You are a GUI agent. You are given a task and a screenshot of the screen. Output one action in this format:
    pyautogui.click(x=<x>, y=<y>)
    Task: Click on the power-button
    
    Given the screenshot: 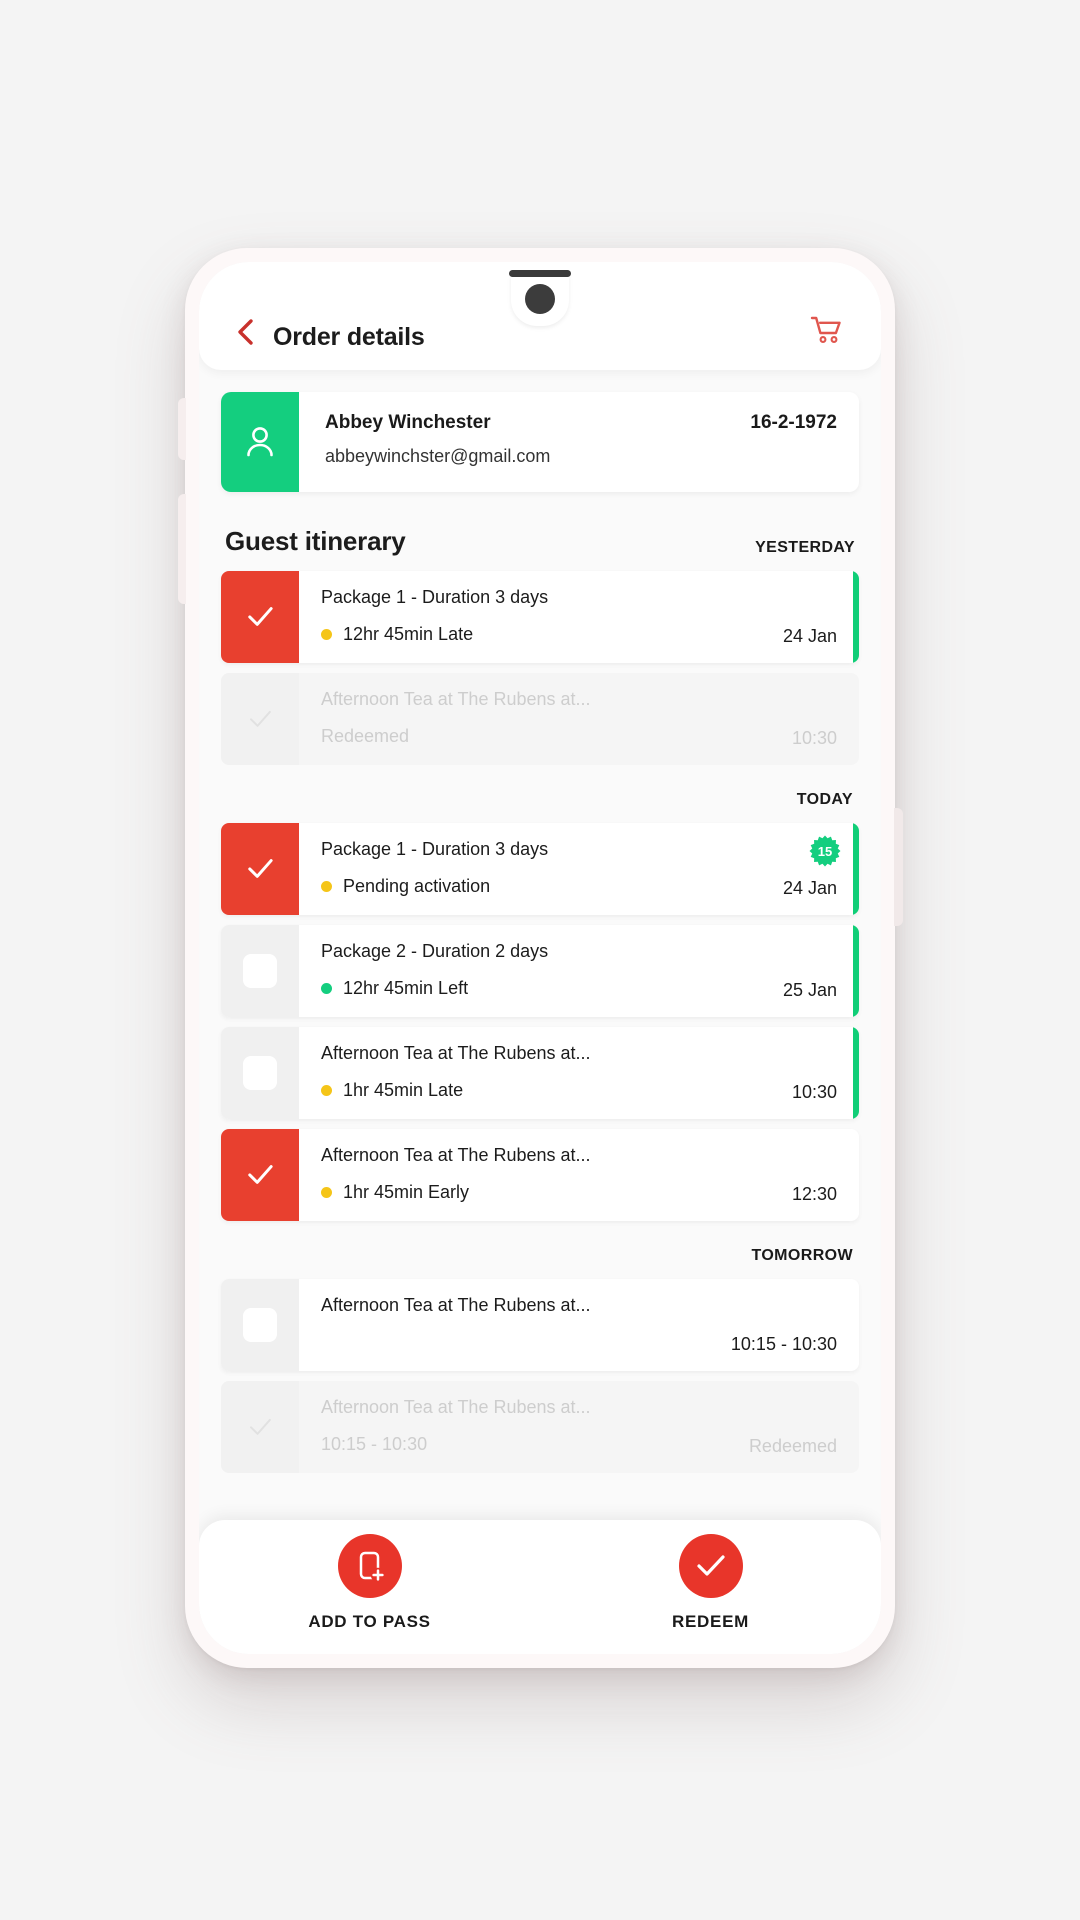 What is the action you would take?
    pyautogui.click(x=898, y=867)
    